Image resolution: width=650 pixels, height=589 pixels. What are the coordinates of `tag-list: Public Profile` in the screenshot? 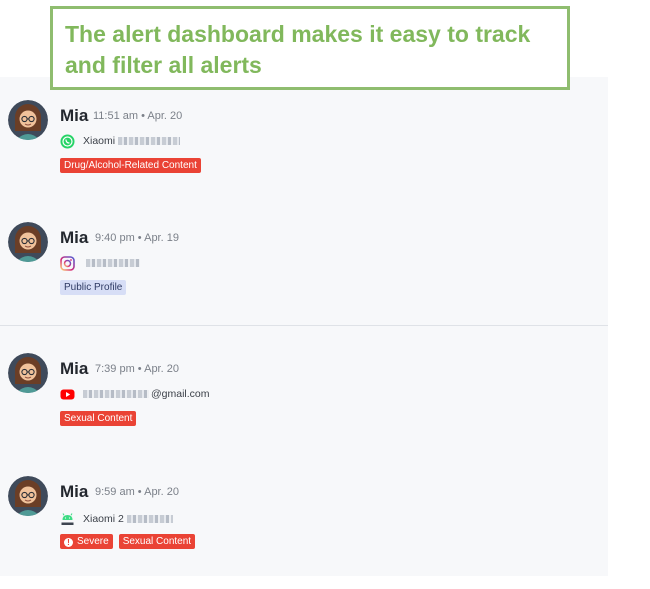 It's located at (93, 287).